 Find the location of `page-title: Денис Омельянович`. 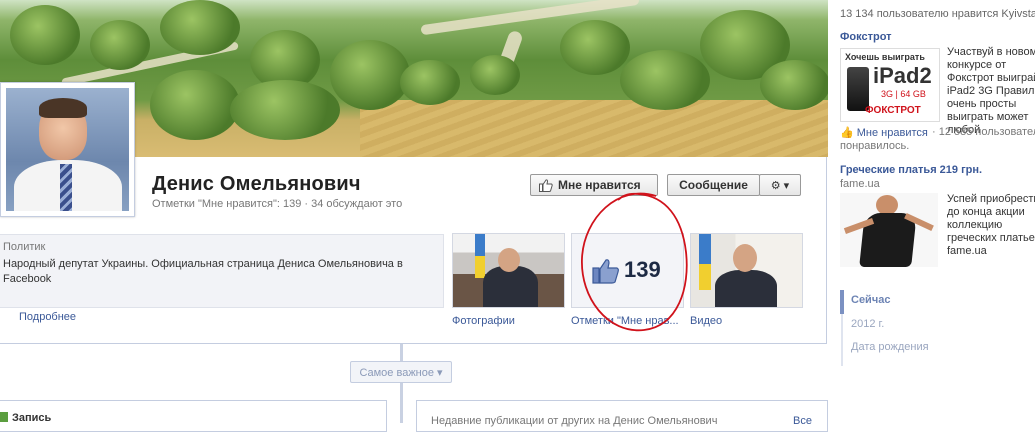

page-title: Денис Омельянович is located at coordinates (256, 184).